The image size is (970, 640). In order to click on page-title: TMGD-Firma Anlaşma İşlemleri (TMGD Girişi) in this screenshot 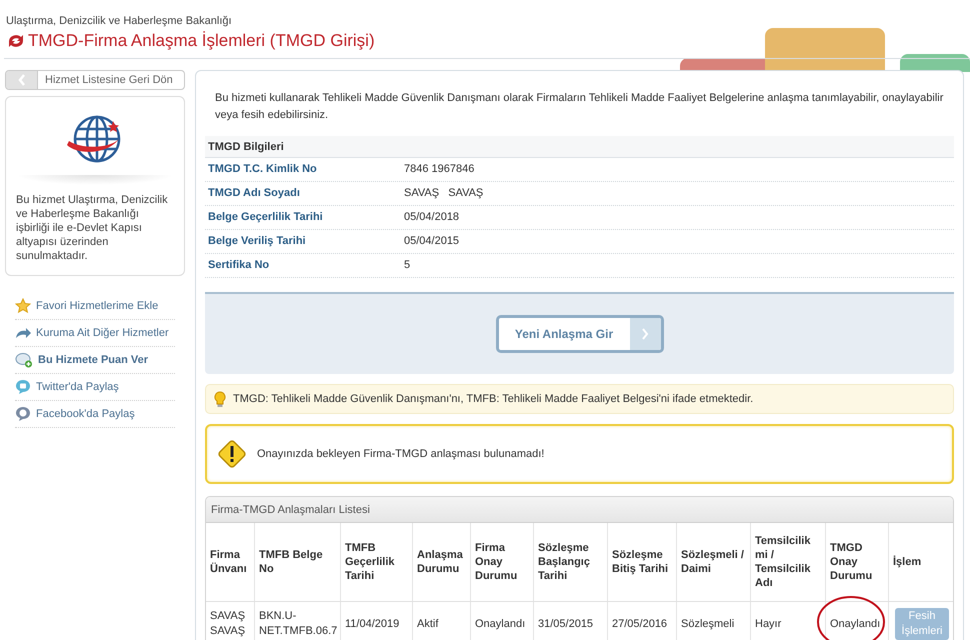, I will do `click(201, 41)`.